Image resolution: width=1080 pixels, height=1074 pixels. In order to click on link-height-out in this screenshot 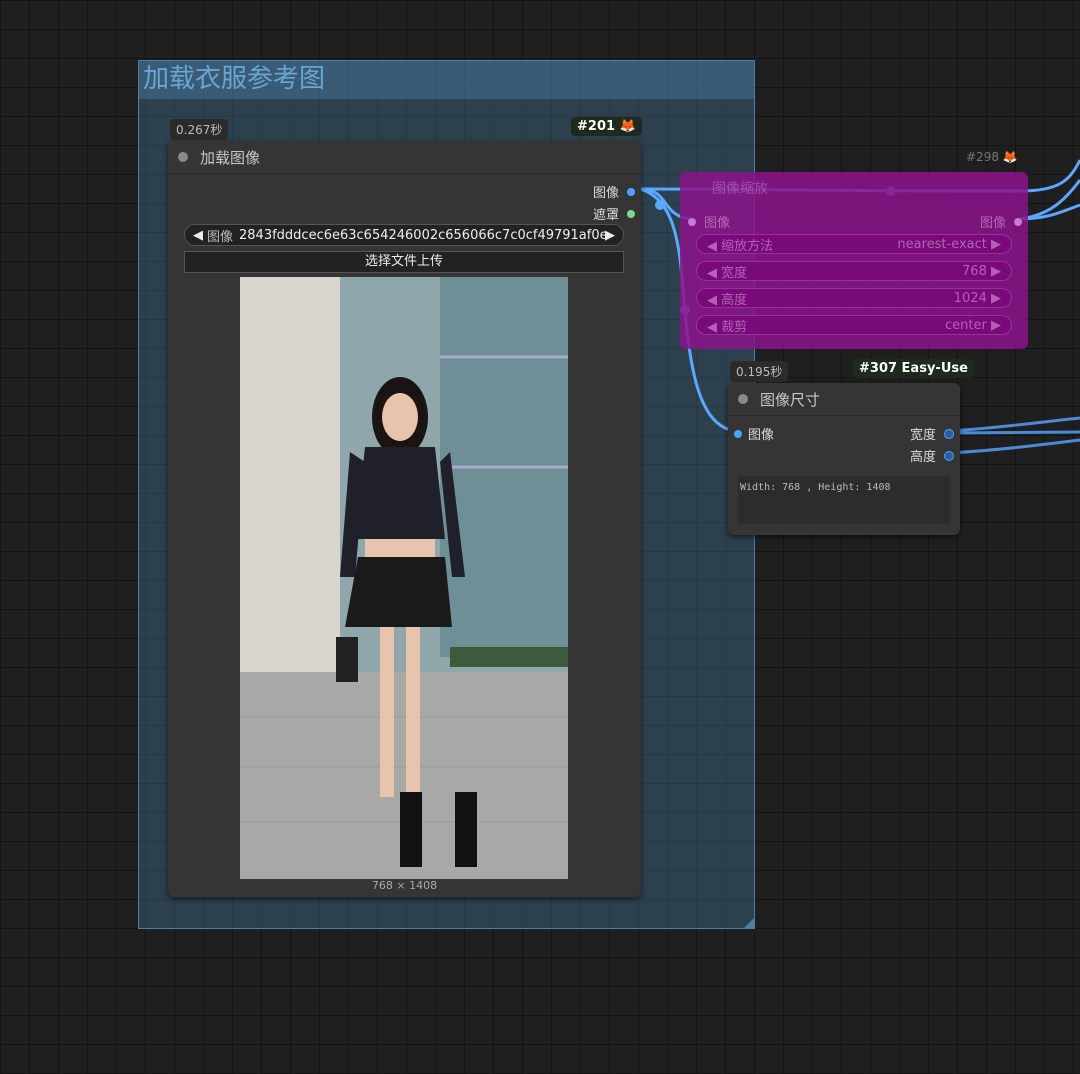, I will do `click(1014, 446)`.